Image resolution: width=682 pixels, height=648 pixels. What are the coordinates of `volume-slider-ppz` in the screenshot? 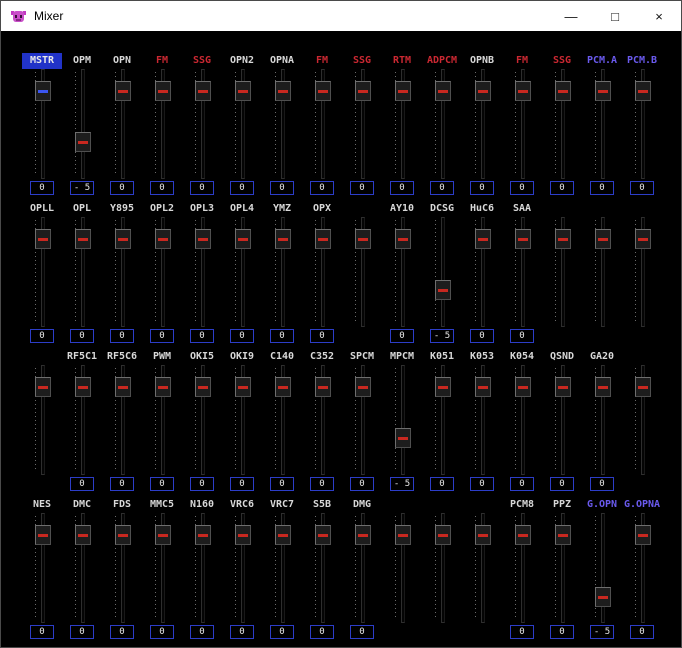 It's located at (562, 568).